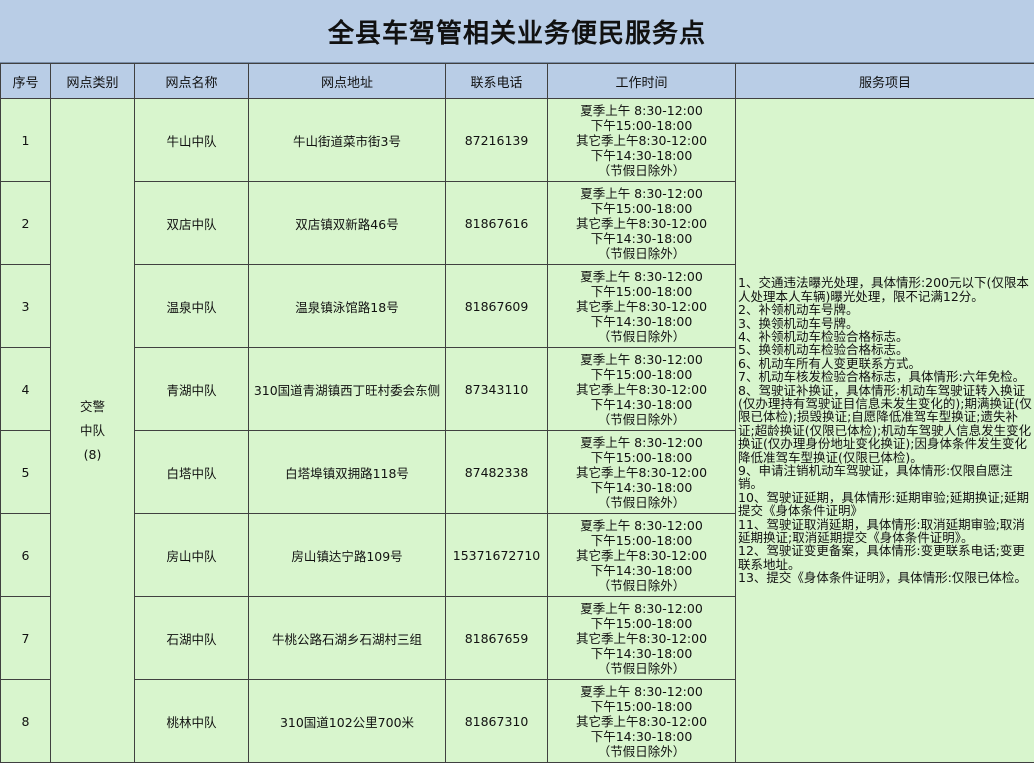 Image resolution: width=1034 pixels, height=763 pixels. I want to click on header-address: 网点地址, so click(347, 81).